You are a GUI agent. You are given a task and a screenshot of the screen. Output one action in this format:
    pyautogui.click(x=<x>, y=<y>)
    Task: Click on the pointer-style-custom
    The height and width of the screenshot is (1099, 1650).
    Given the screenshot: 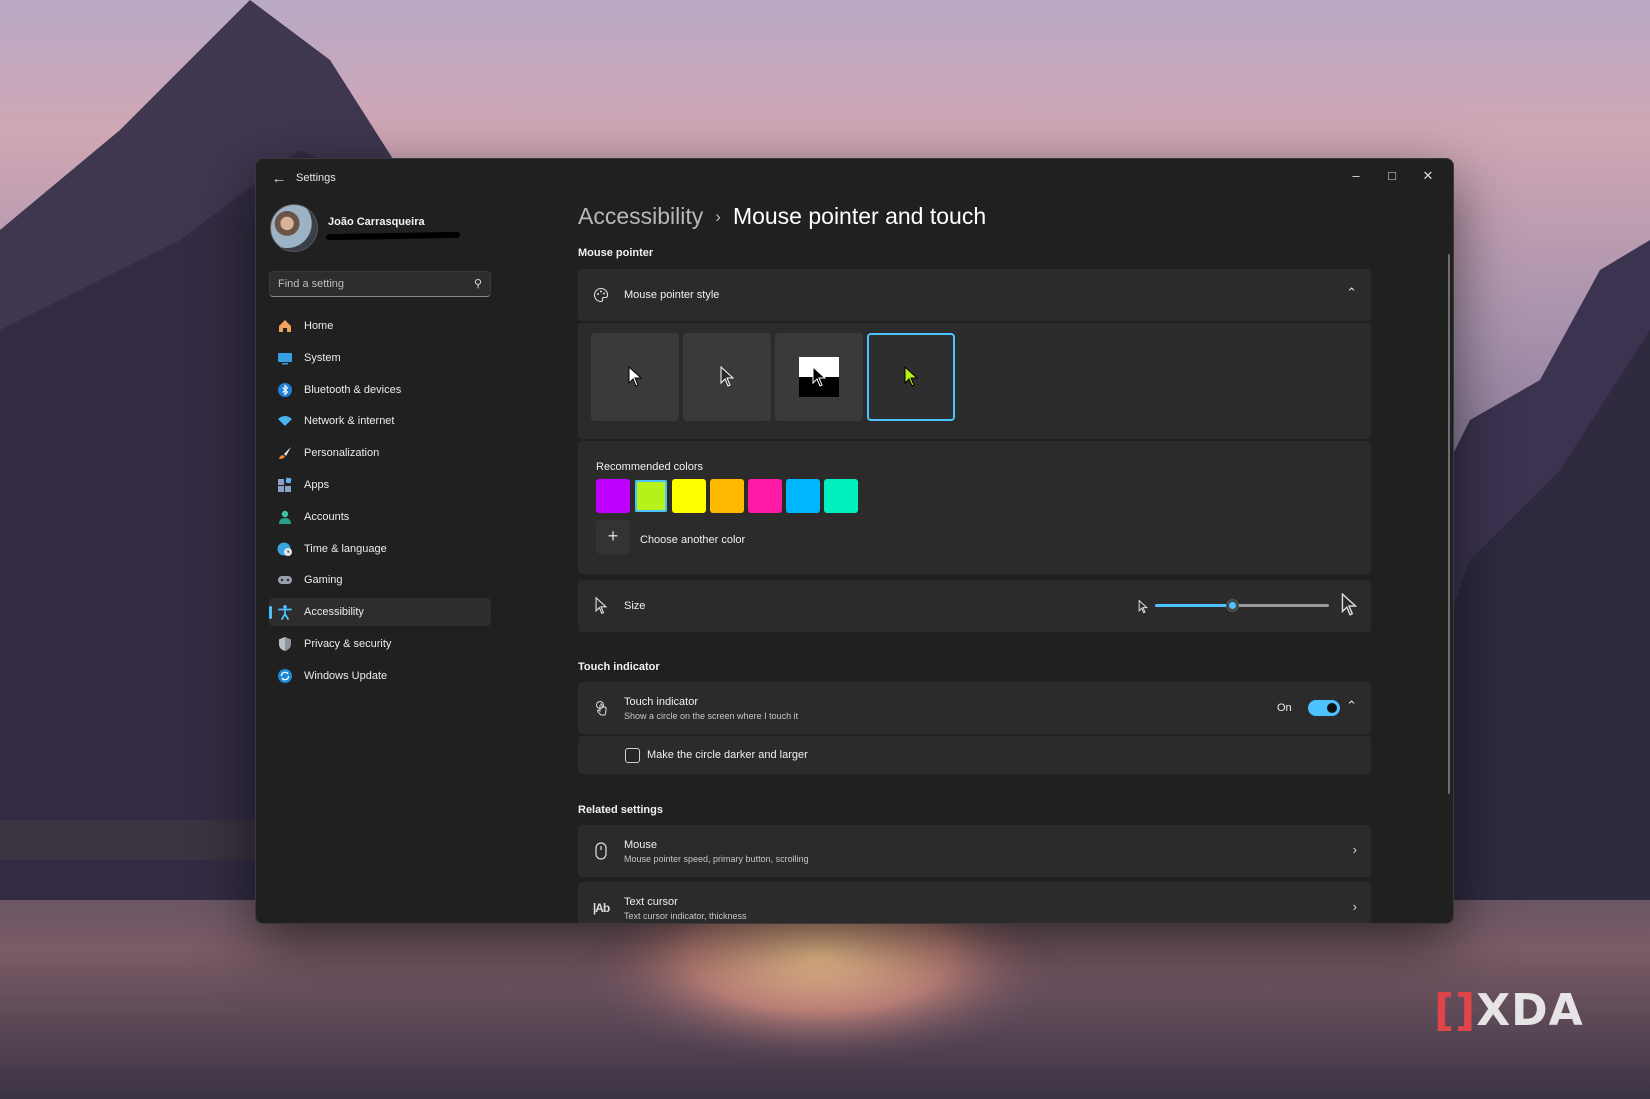 What is the action you would take?
    pyautogui.click(x=911, y=377)
    